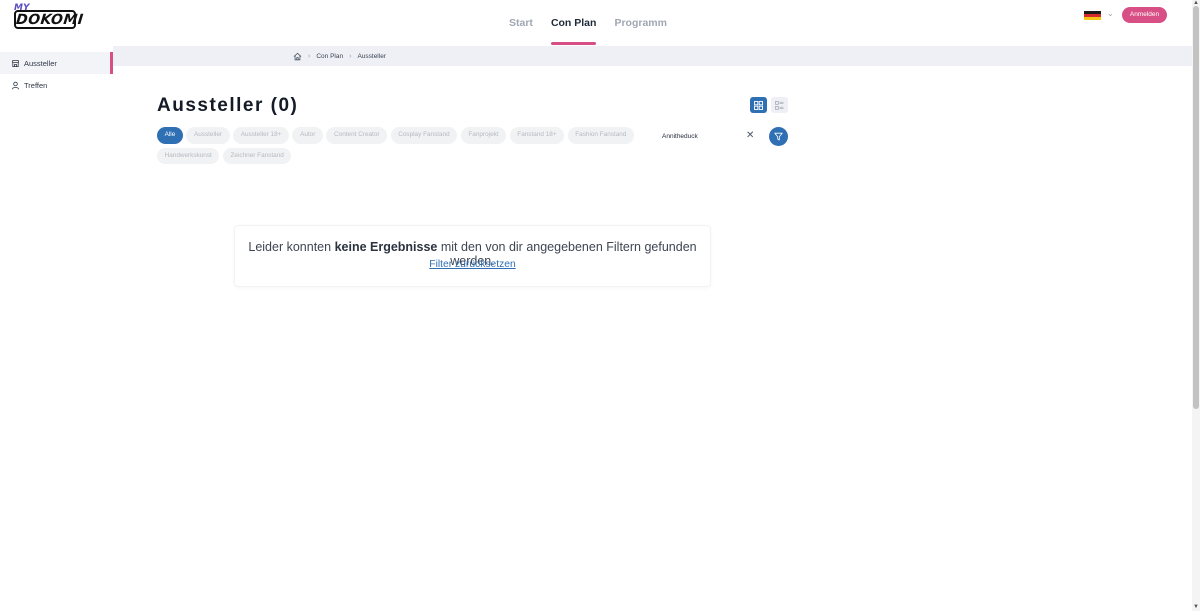 The image size is (1200, 611). I want to click on filter-chip-aussteller-18: Aussteller 18+, so click(261, 135).